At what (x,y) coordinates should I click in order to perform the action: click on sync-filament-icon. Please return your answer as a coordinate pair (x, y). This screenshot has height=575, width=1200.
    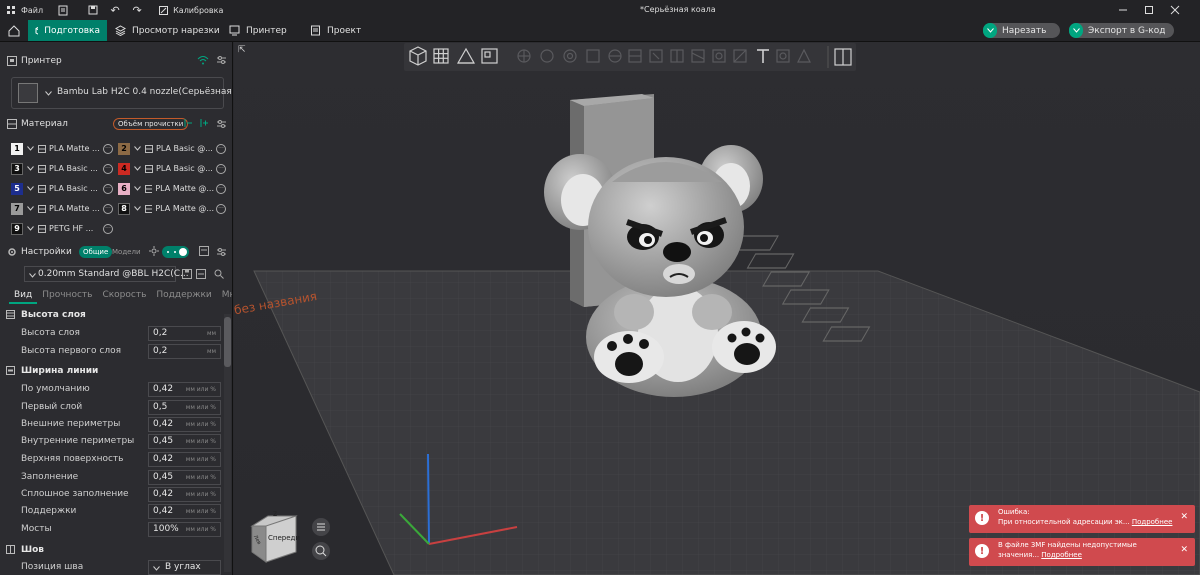
    Looking at the image, I should click on (204, 124).